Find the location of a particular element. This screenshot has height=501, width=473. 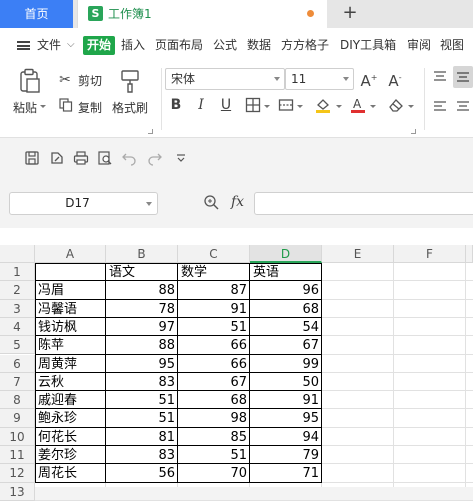

cell-c2: 87 is located at coordinates (214, 290).